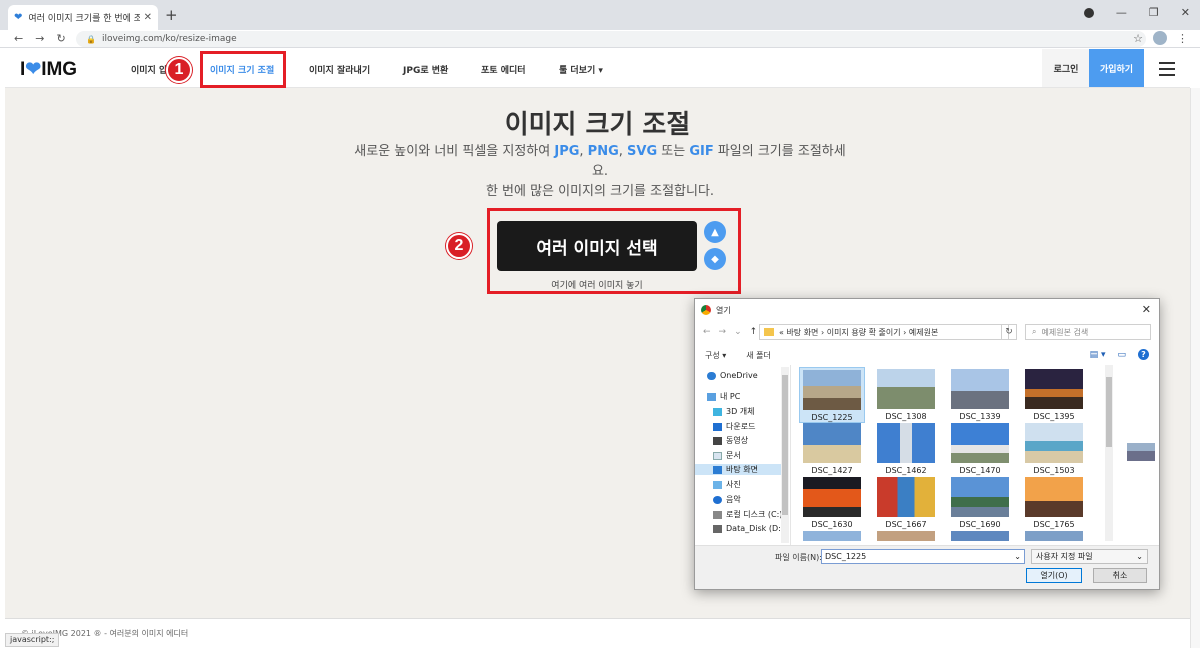 The image size is (1200, 658). Describe the element at coordinates (1167, 71) in the screenshot. I see `hamburger-menu-icon` at that location.